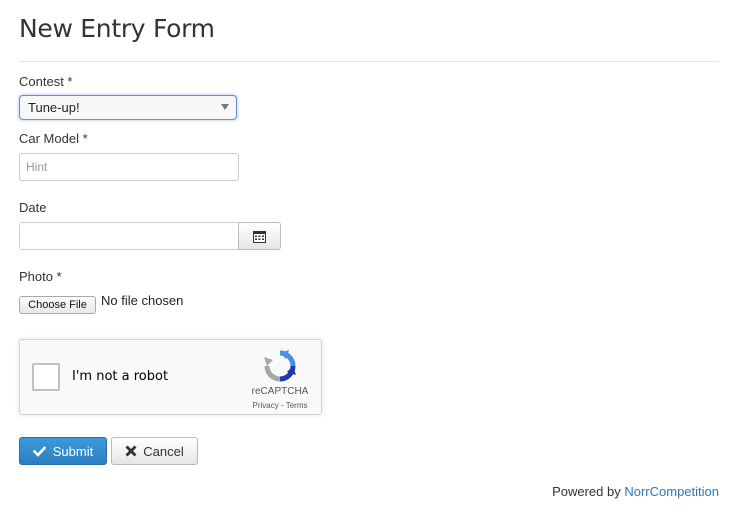 The width and height of the screenshot is (737, 520). What do you see at coordinates (46, 377) in the screenshot?
I see `recaptcha-checkbox` at bounding box center [46, 377].